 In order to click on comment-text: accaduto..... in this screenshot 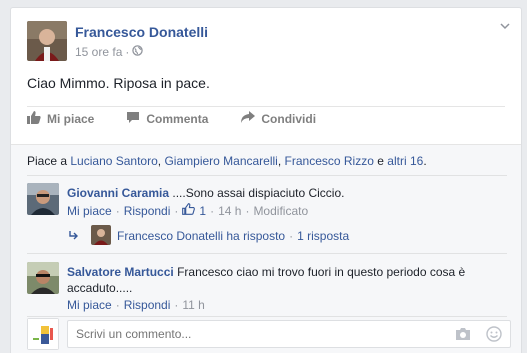, I will do `click(100, 288)`.